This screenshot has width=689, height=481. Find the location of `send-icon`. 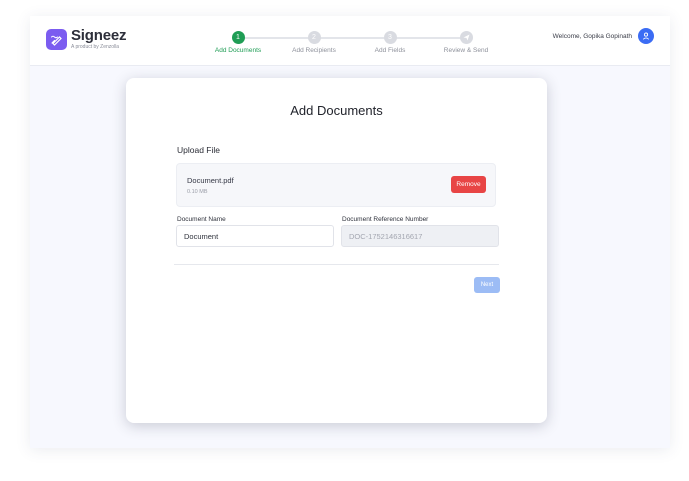

send-icon is located at coordinates (466, 37).